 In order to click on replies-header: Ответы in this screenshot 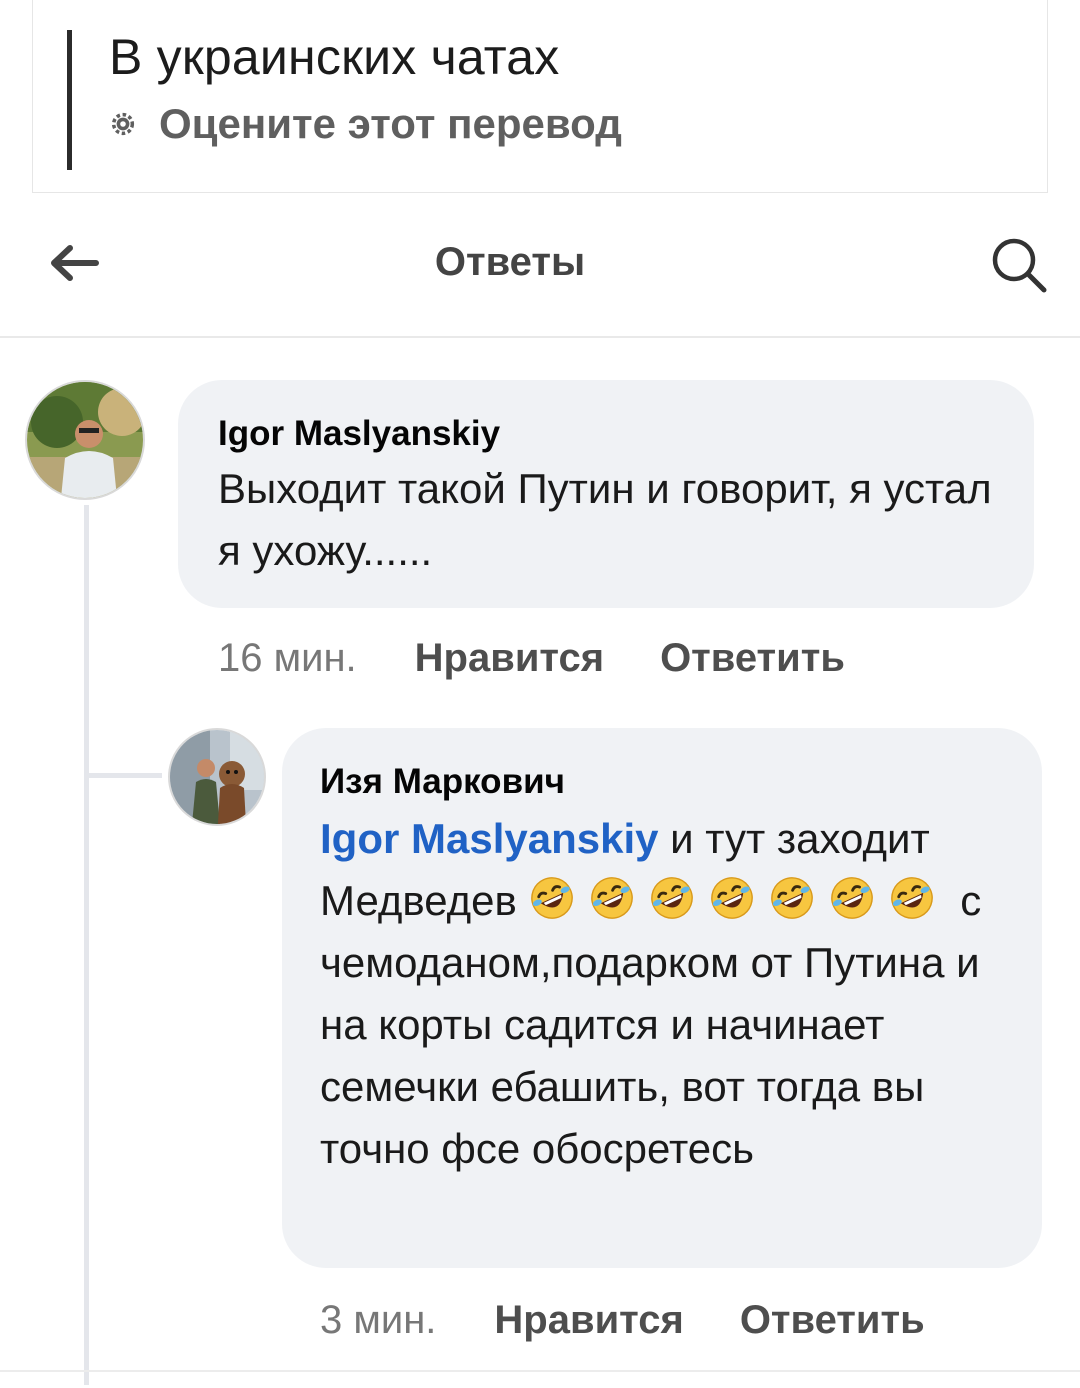, I will do `click(540, 266)`.